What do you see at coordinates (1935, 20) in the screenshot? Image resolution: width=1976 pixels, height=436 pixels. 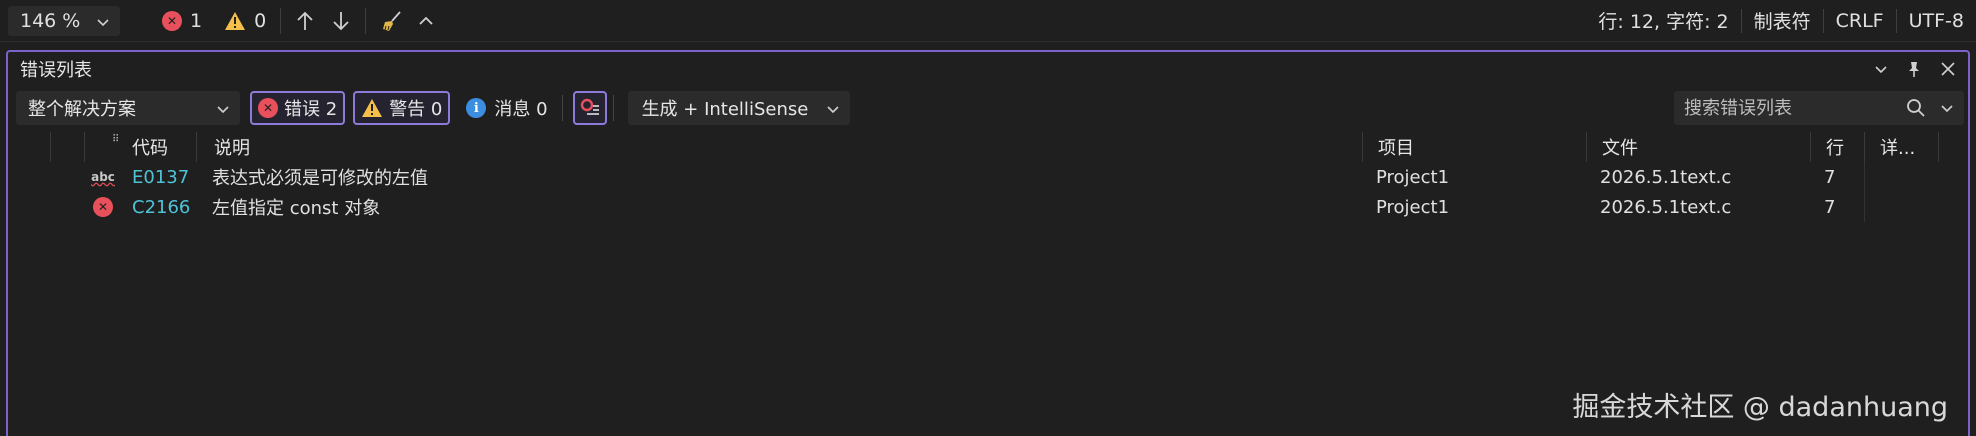 I see `encoding: UTF-8` at bounding box center [1935, 20].